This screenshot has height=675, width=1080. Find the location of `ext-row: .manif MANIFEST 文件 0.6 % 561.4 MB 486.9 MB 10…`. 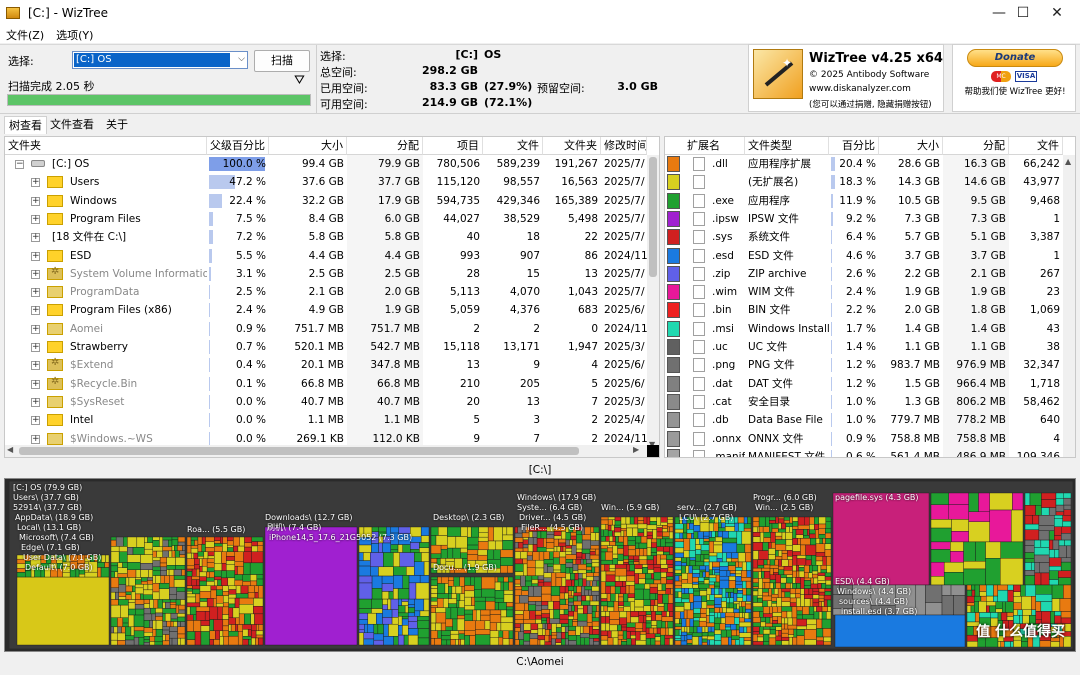

ext-row: .manif MANIFEST 文件 0.6 % 561.4 MB 486.9 MB 10… is located at coordinates (870, 452).